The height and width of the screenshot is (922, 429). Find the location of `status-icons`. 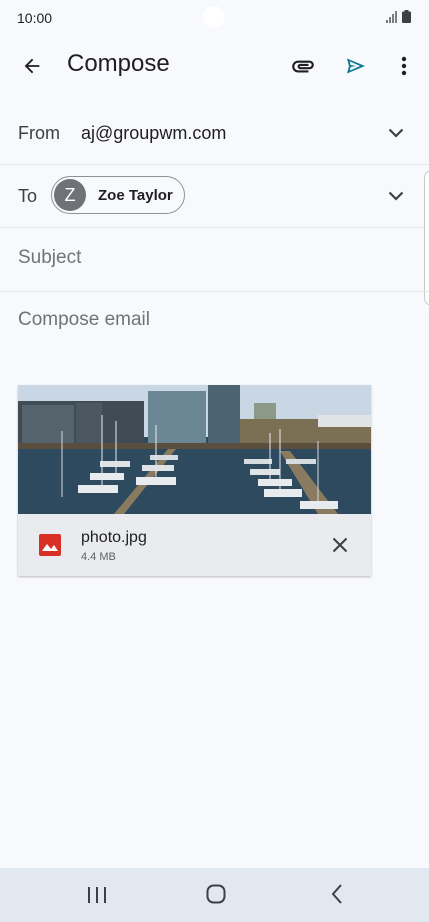

status-icons is located at coordinates (398, 16).